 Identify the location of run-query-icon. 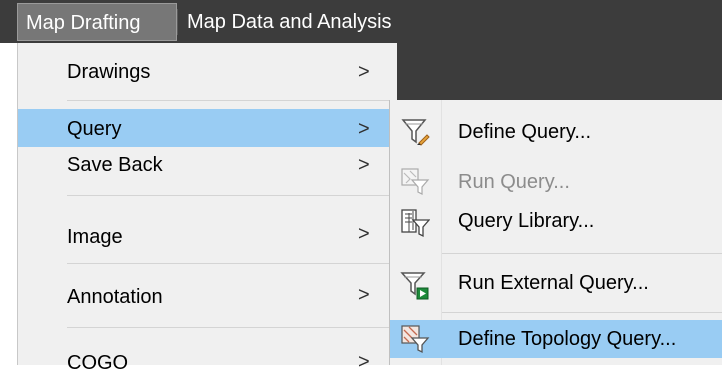
(415, 183).